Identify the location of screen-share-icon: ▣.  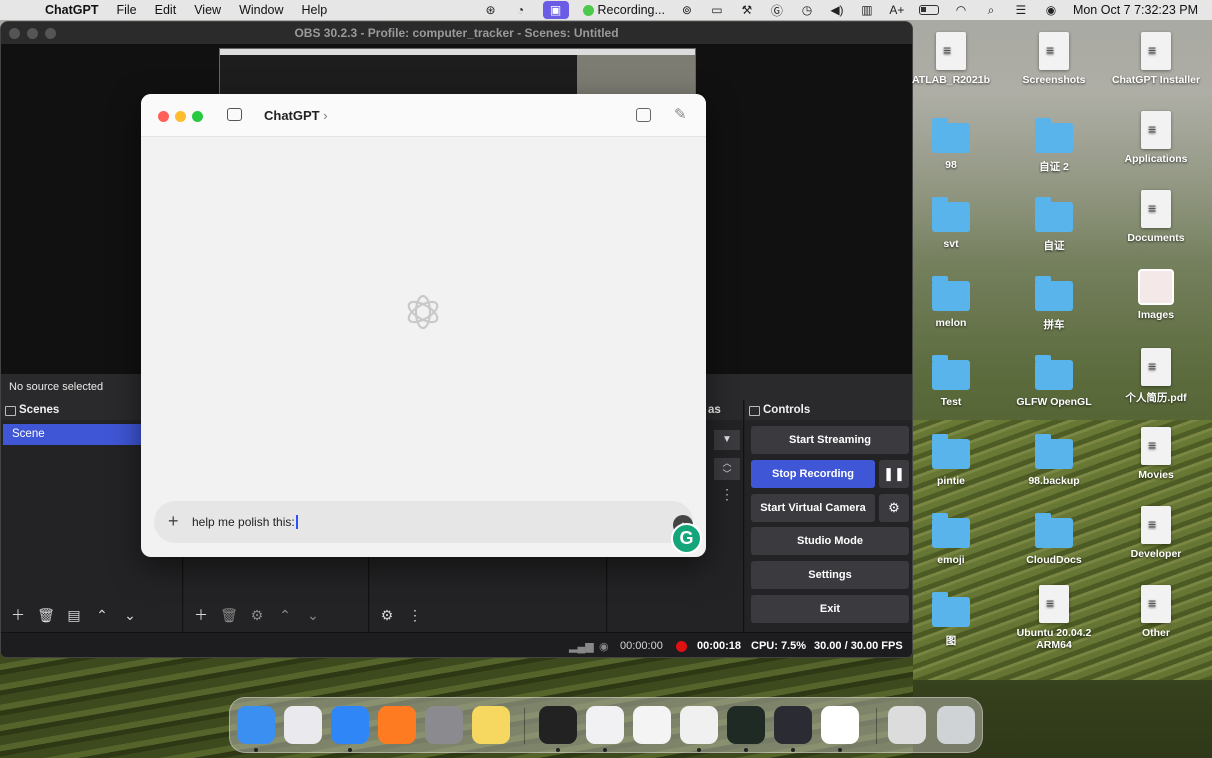
(555, 10).